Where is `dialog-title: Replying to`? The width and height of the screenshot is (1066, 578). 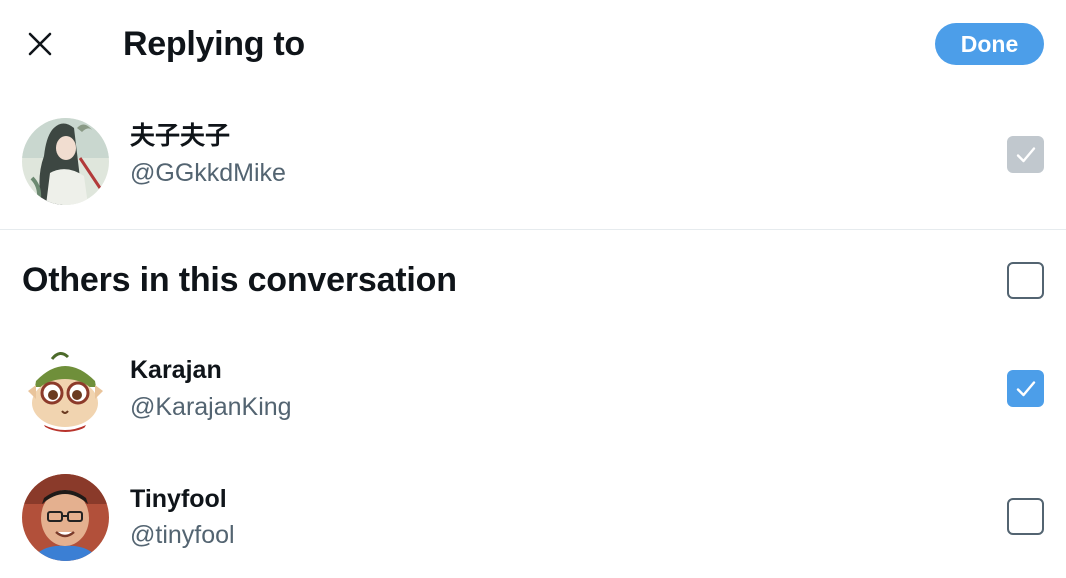 dialog-title: Replying to is located at coordinates (214, 44).